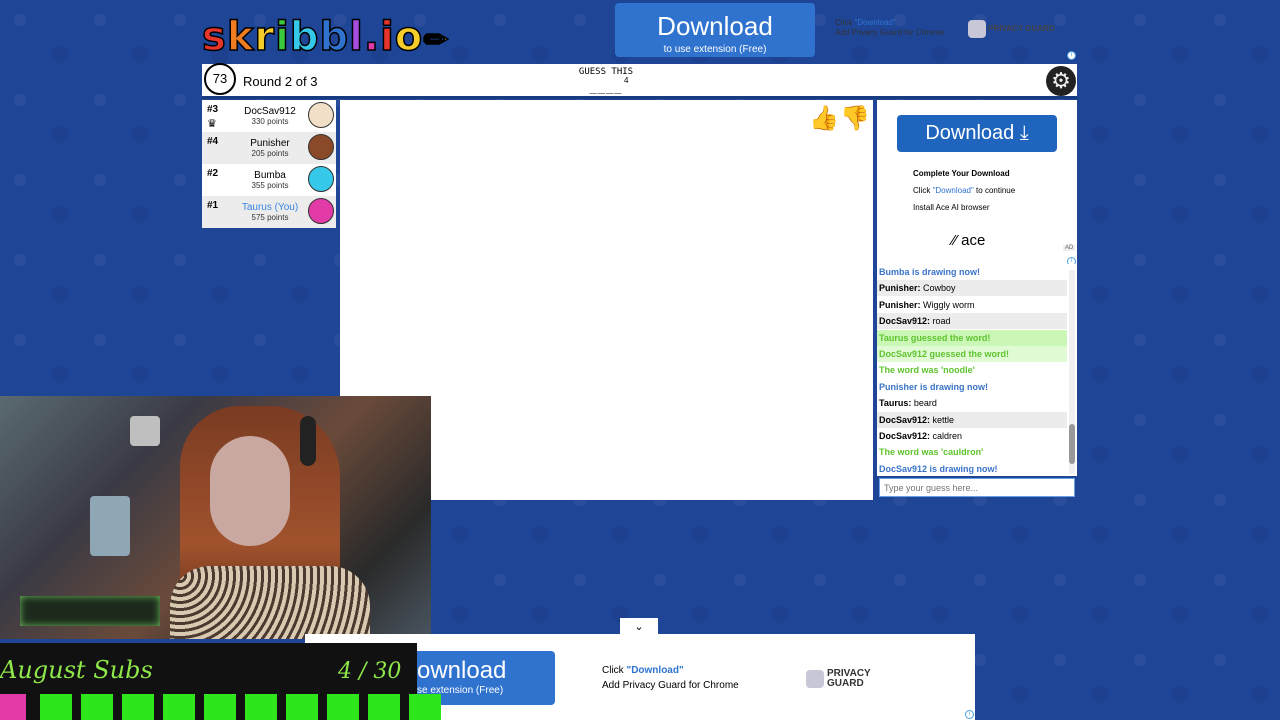 The width and height of the screenshot is (1280, 720). I want to click on chat-text: Taurus guessed the word!, so click(935, 337).